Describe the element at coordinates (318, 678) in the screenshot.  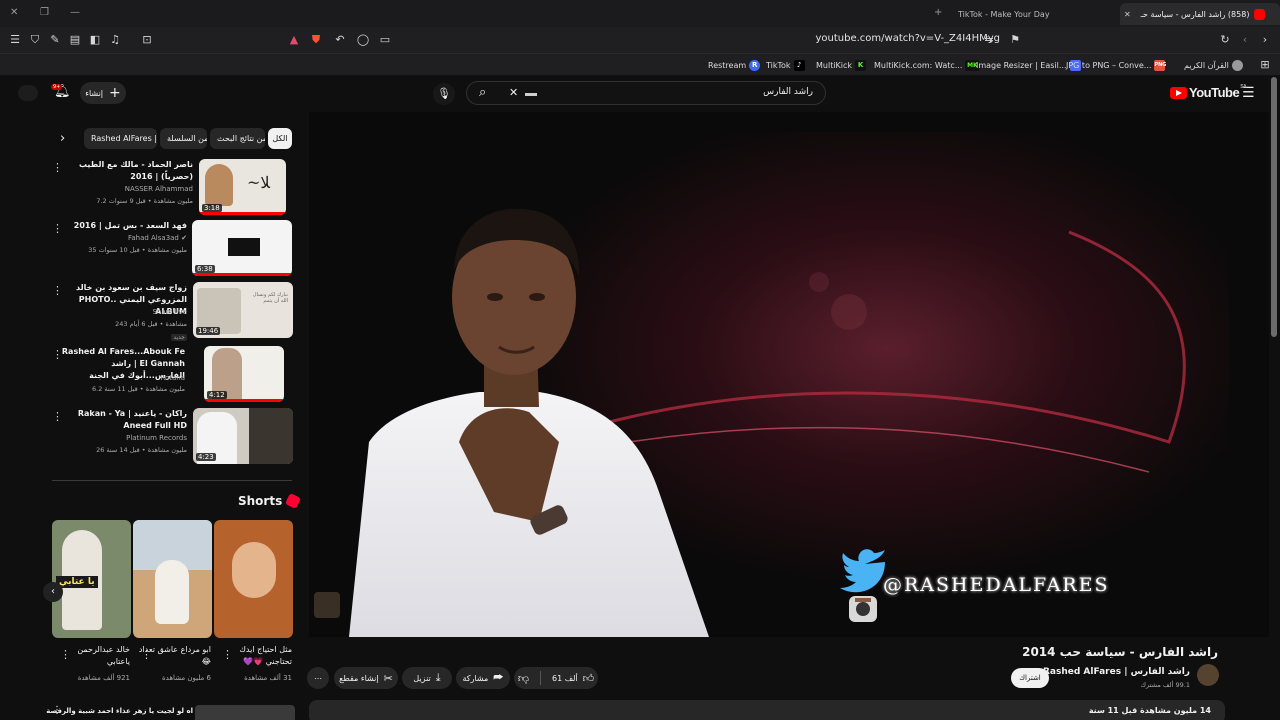
I see `more-actions-button: ⋯` at that location.